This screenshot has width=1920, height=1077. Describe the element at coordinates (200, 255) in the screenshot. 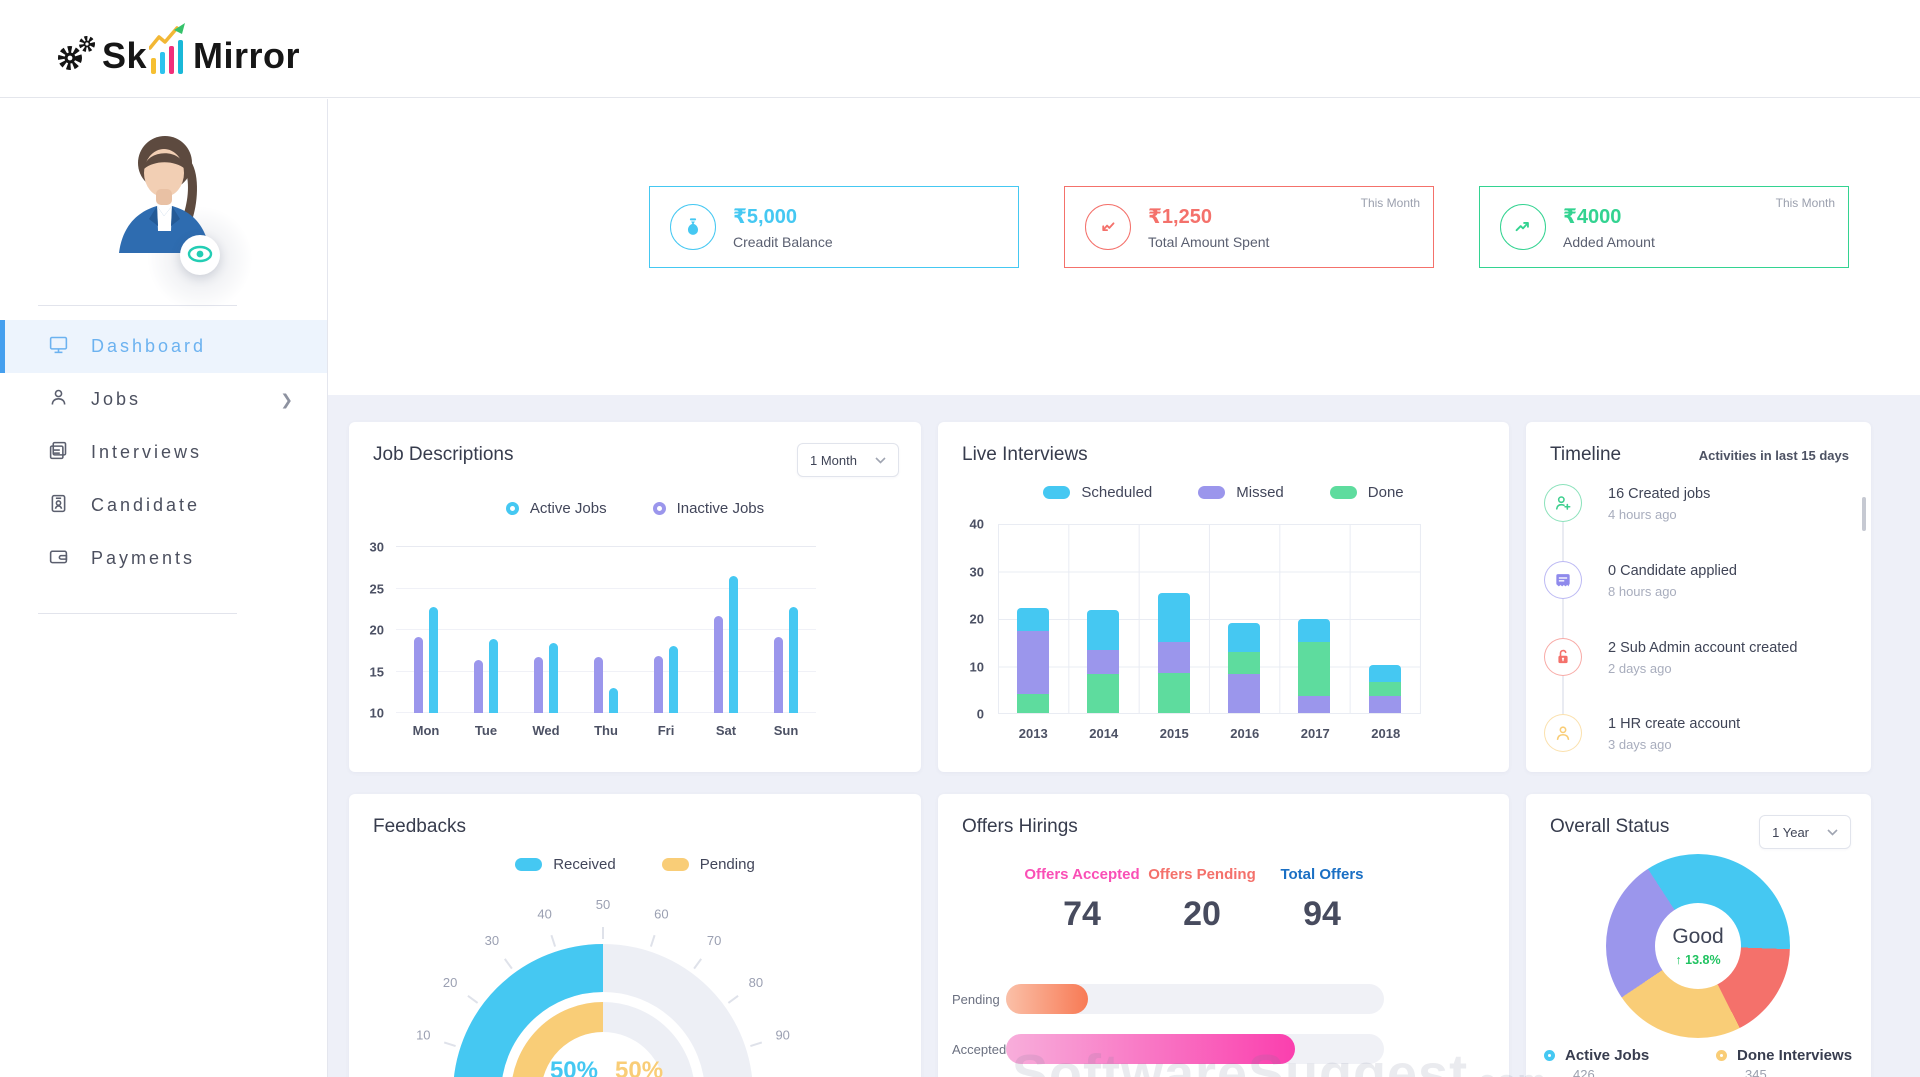

I see `view-profile-button` at that location.